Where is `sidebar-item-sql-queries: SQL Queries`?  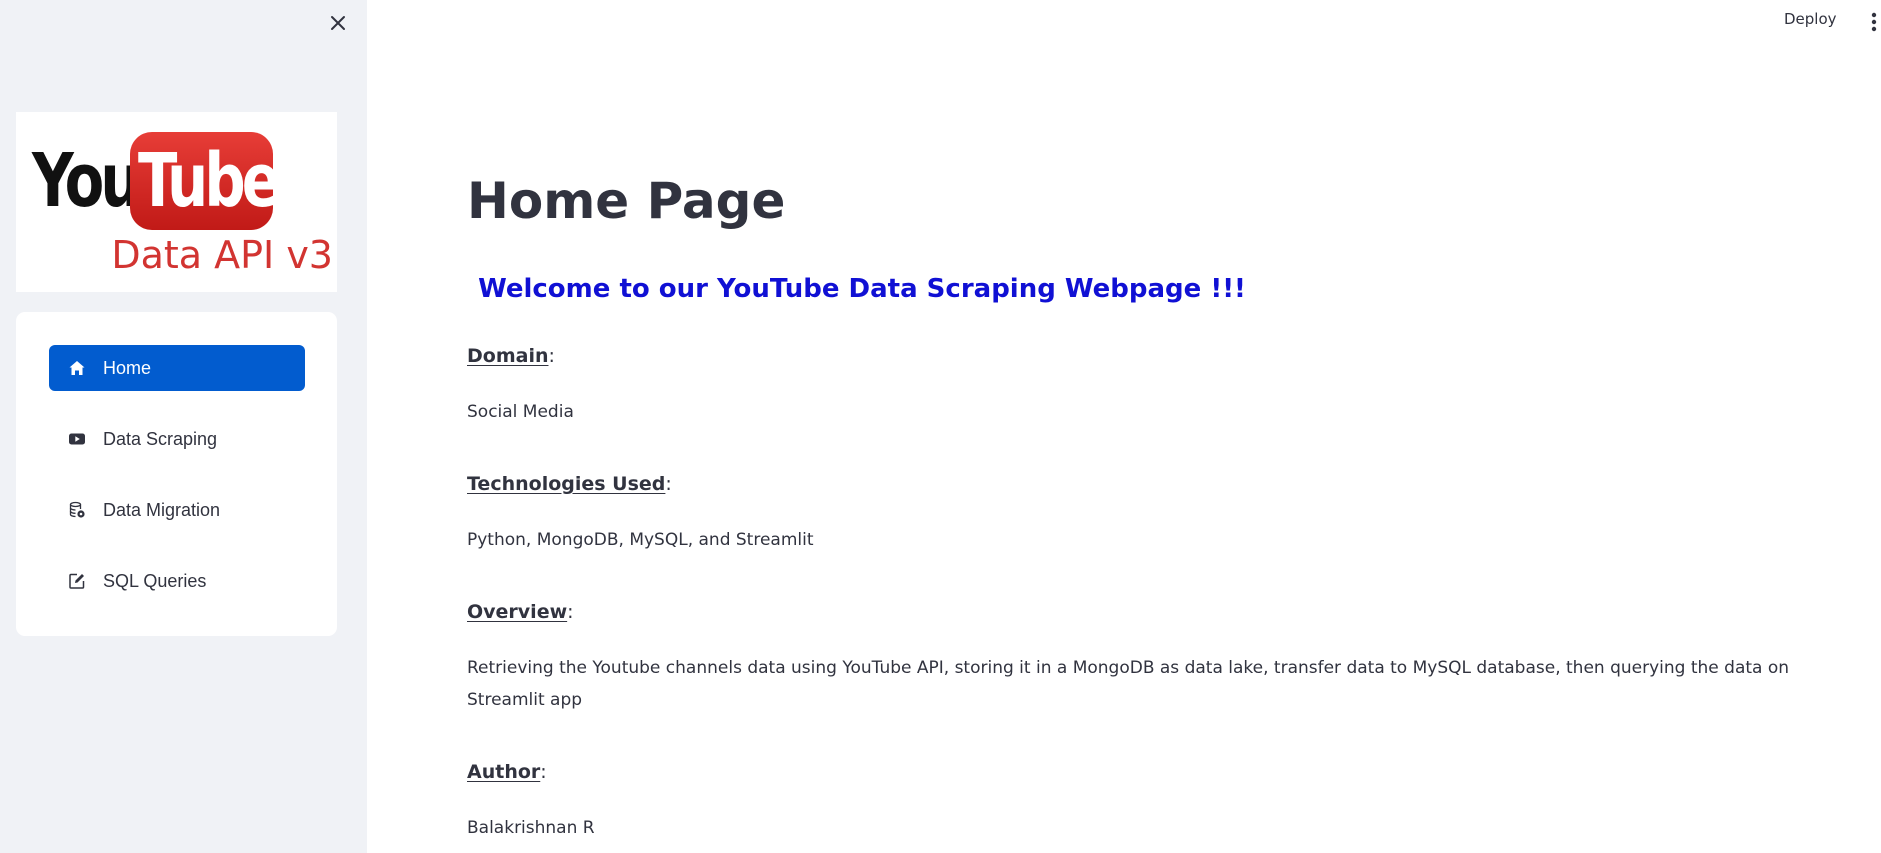 sidebar-item-sql-queries: SQL Queries is located at coordinates (177, 581).